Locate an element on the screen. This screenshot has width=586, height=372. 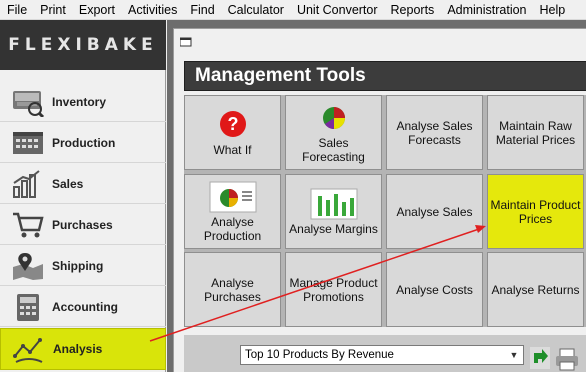
chevron-down-icon: ▼ is located at coordinates (514, 355).